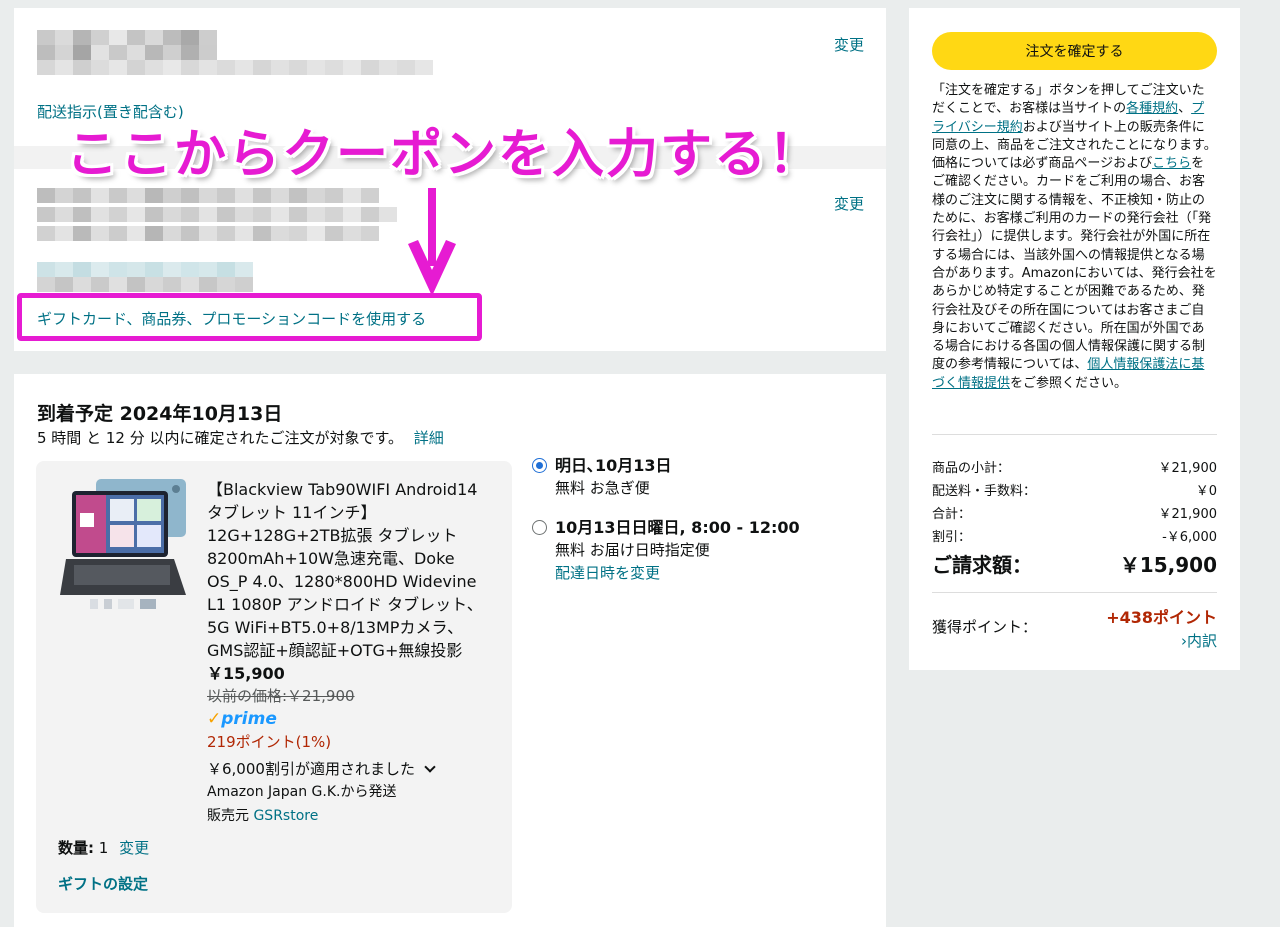 This screenshot has width=1280, height=927. I want to click on shipping-fee-row: 配送料・手数料： ￥0, so click(1074, 489).